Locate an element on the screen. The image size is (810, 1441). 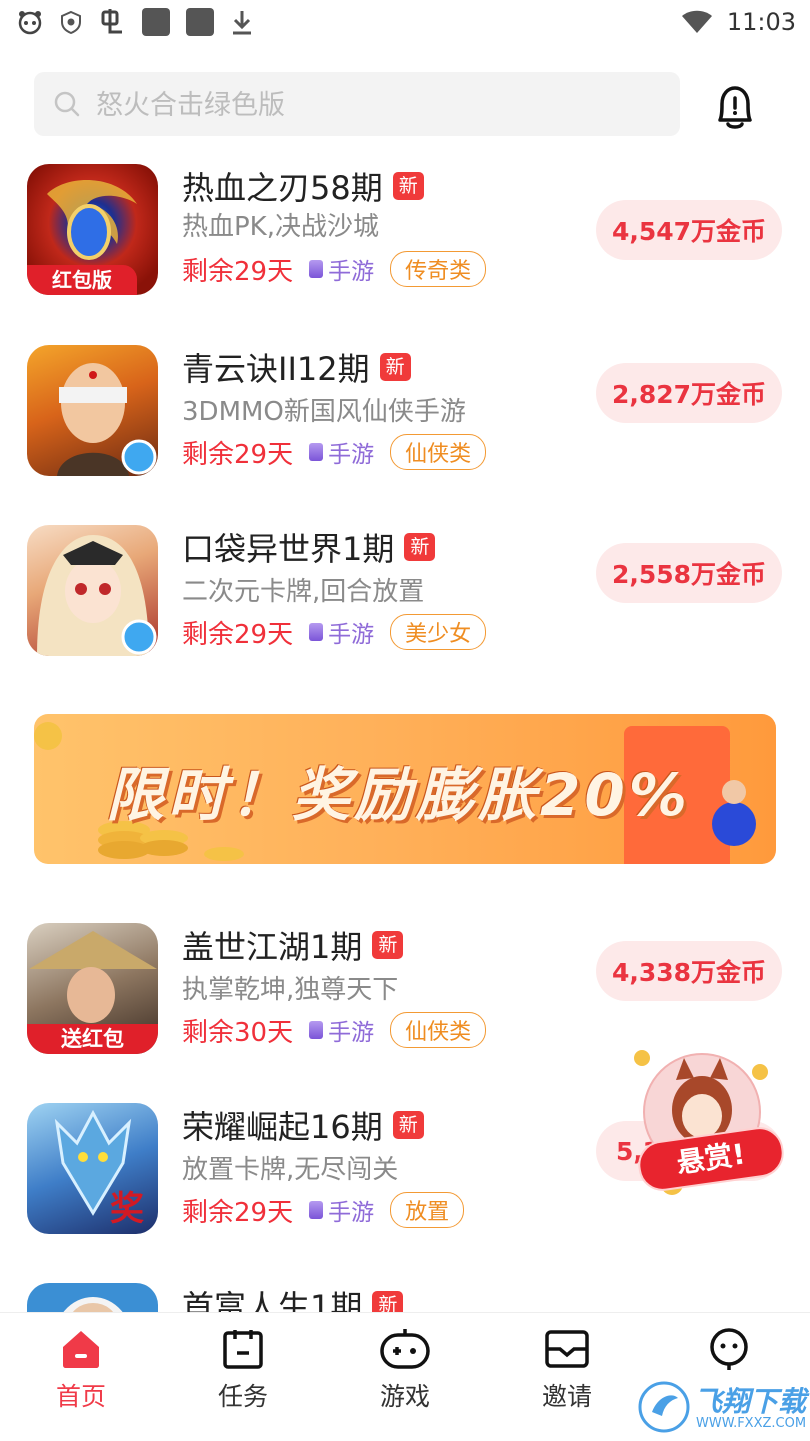
thumb-label: 送红包 is located at coordinates (92, 1039).